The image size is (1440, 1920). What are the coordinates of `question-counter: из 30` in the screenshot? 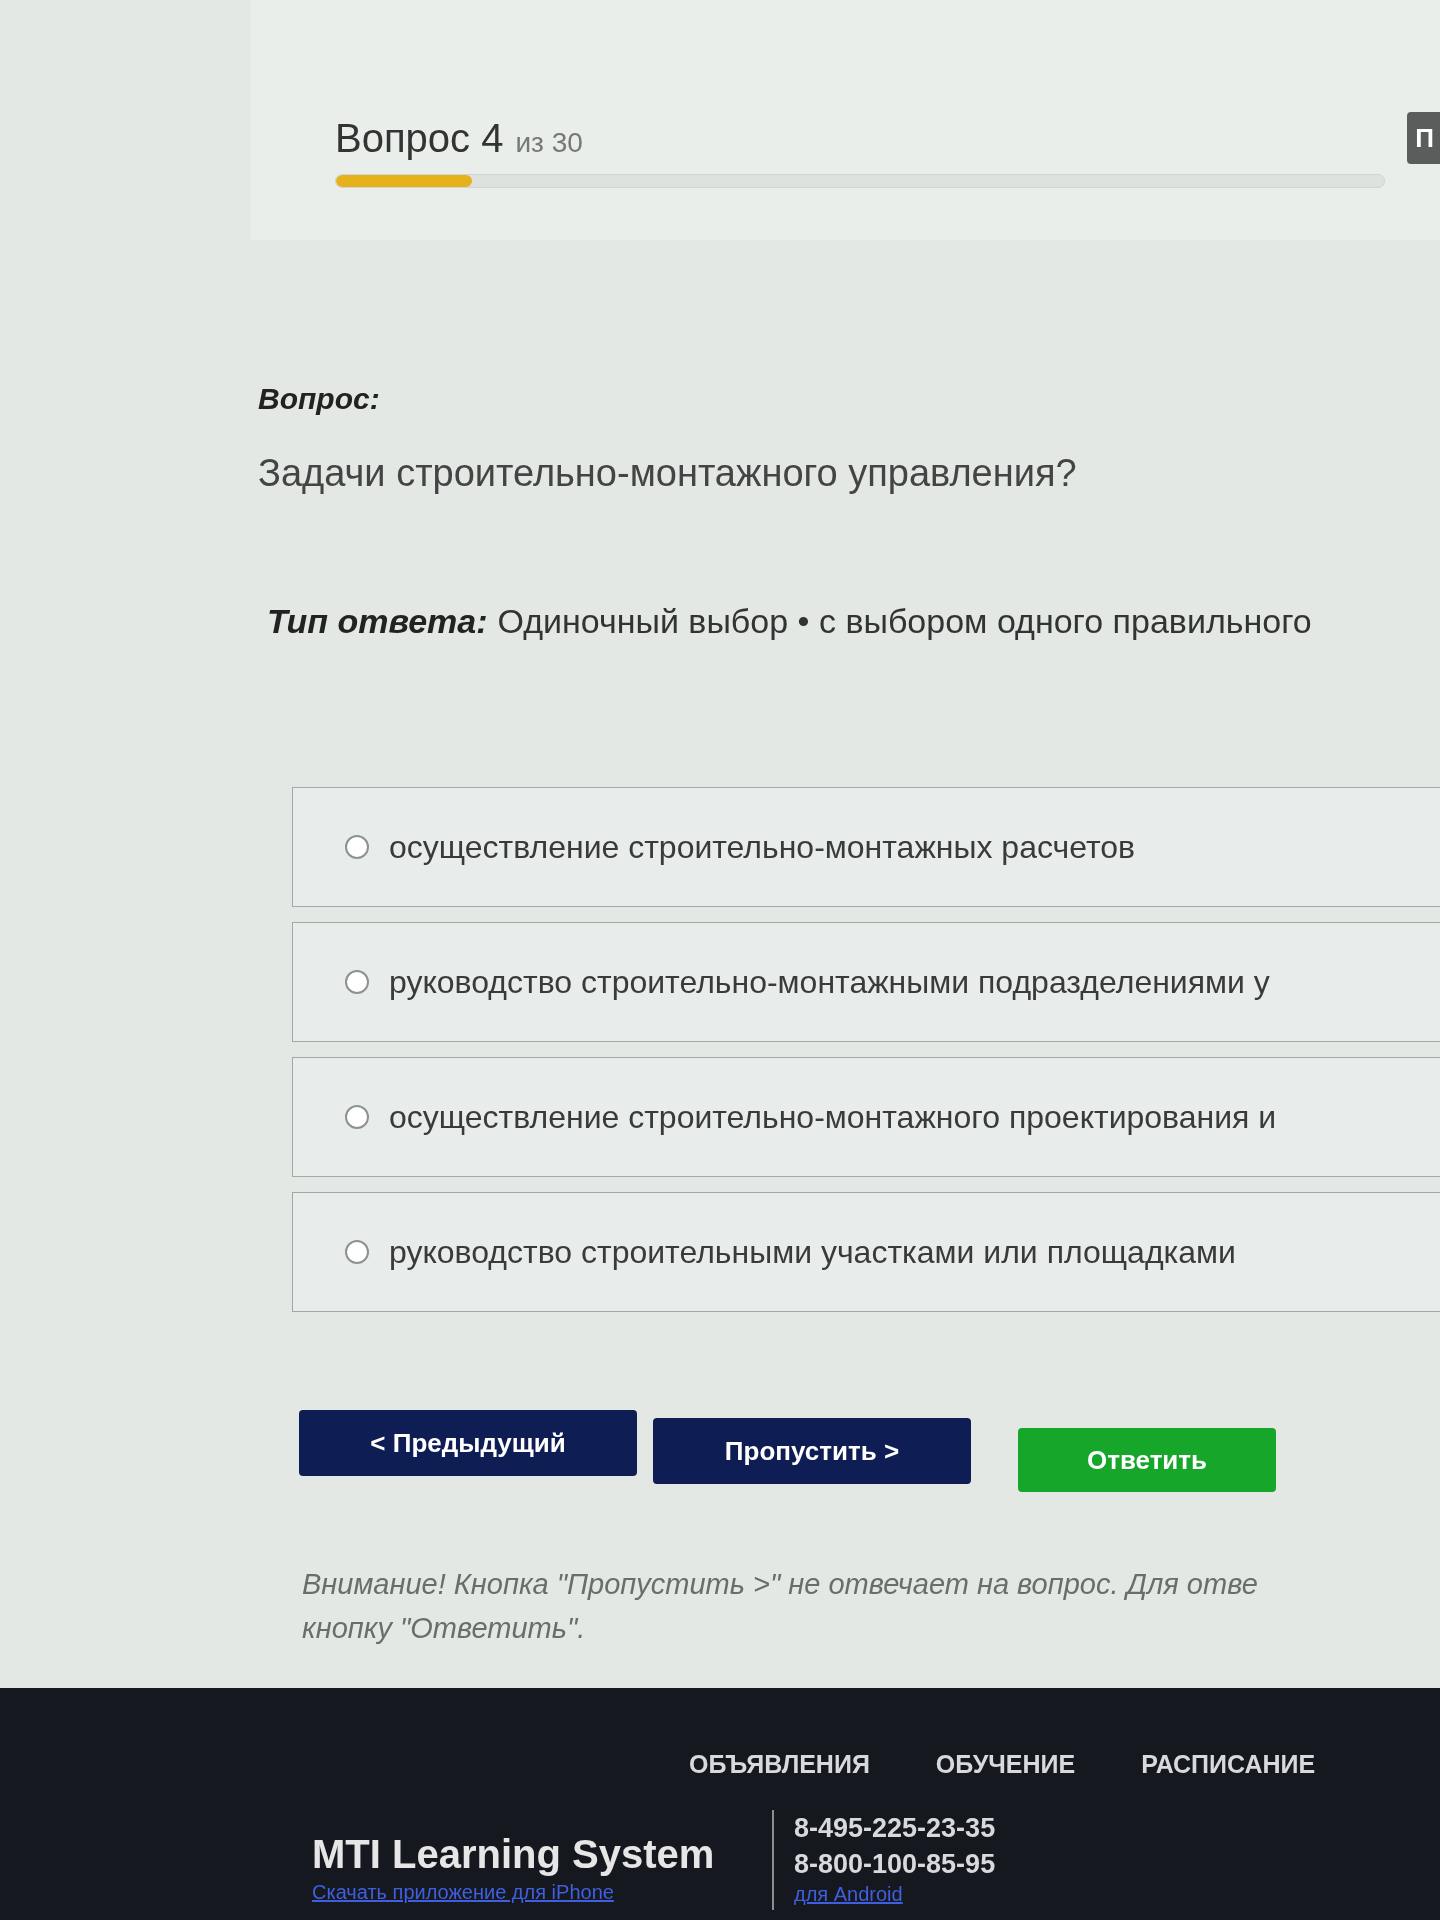 It's located at (549, 143).